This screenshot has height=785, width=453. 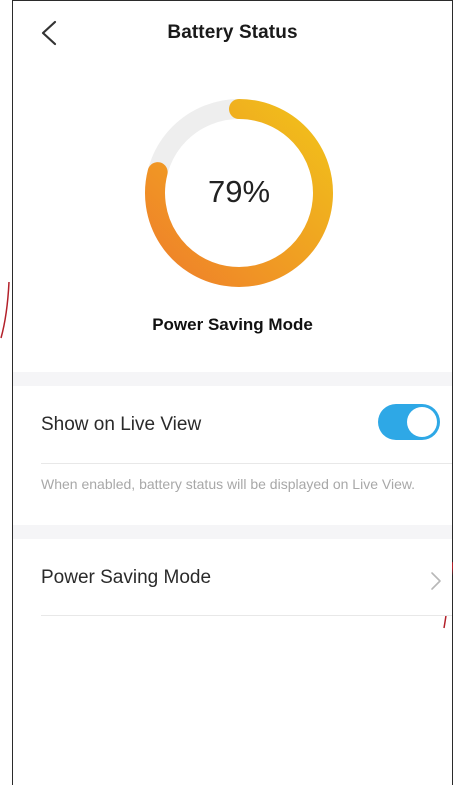 I want to click on margin-mark-left, so click(x=5, y=310).